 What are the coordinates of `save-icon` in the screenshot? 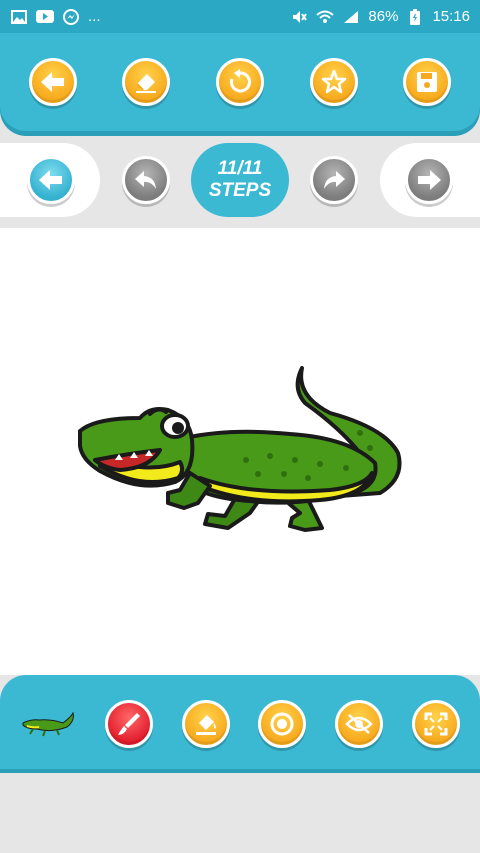 It's located at (427, 82).